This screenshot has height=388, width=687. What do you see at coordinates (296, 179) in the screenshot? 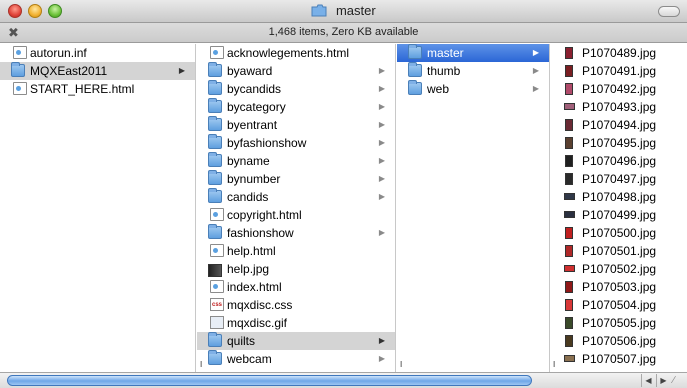
I see `list-item: bynumber ▶` at bounding box center [296, 179].